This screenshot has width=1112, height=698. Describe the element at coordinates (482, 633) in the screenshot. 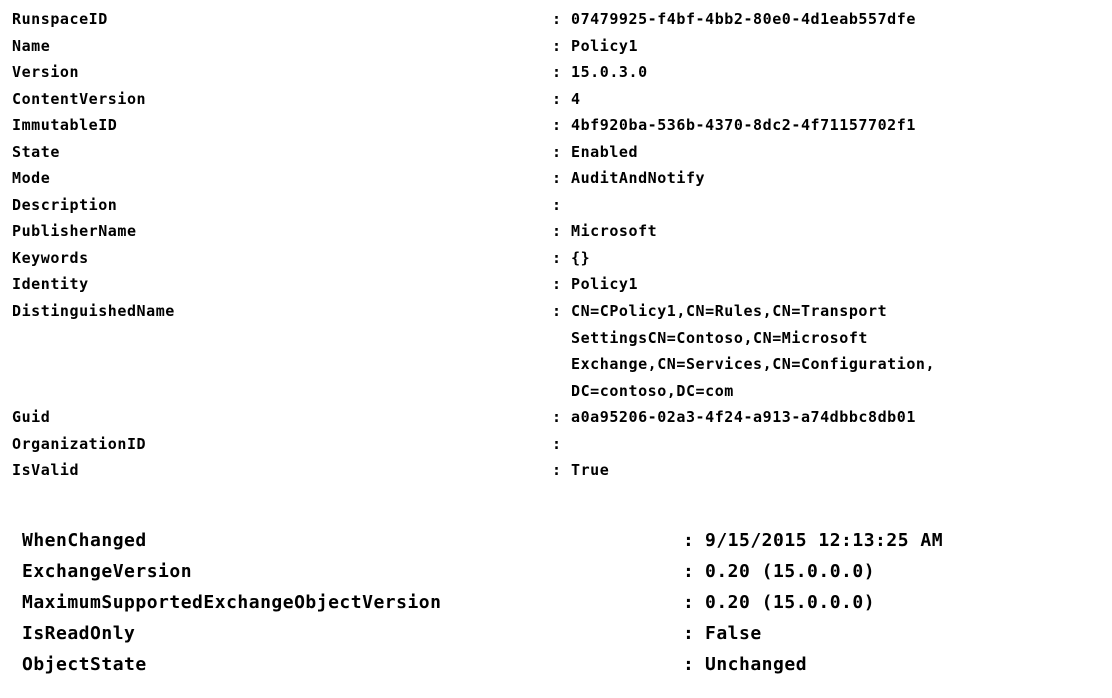

I see `property-row: IsReadOnly: False` at that location.